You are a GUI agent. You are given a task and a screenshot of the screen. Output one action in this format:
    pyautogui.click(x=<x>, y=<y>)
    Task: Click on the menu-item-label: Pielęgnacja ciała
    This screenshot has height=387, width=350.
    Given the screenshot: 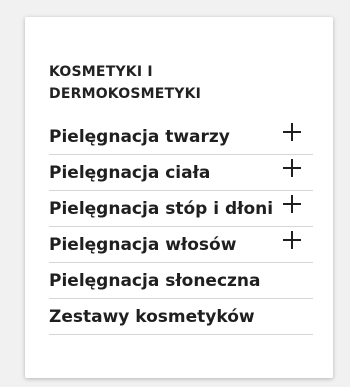 What is the action you would take?
    pyautogui.click(x=129, y=173)
    